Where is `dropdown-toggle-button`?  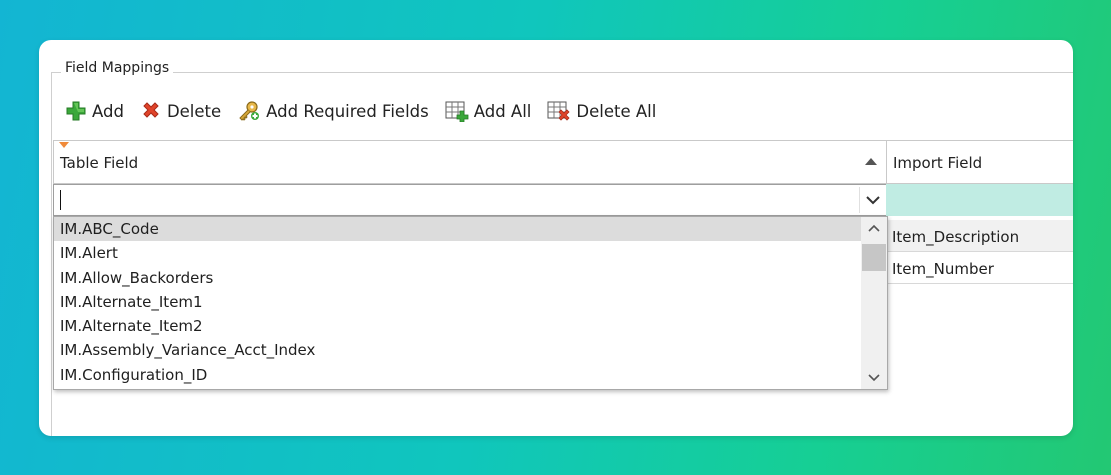
dropdown-toggle-button is located at coordinates (872, 200).